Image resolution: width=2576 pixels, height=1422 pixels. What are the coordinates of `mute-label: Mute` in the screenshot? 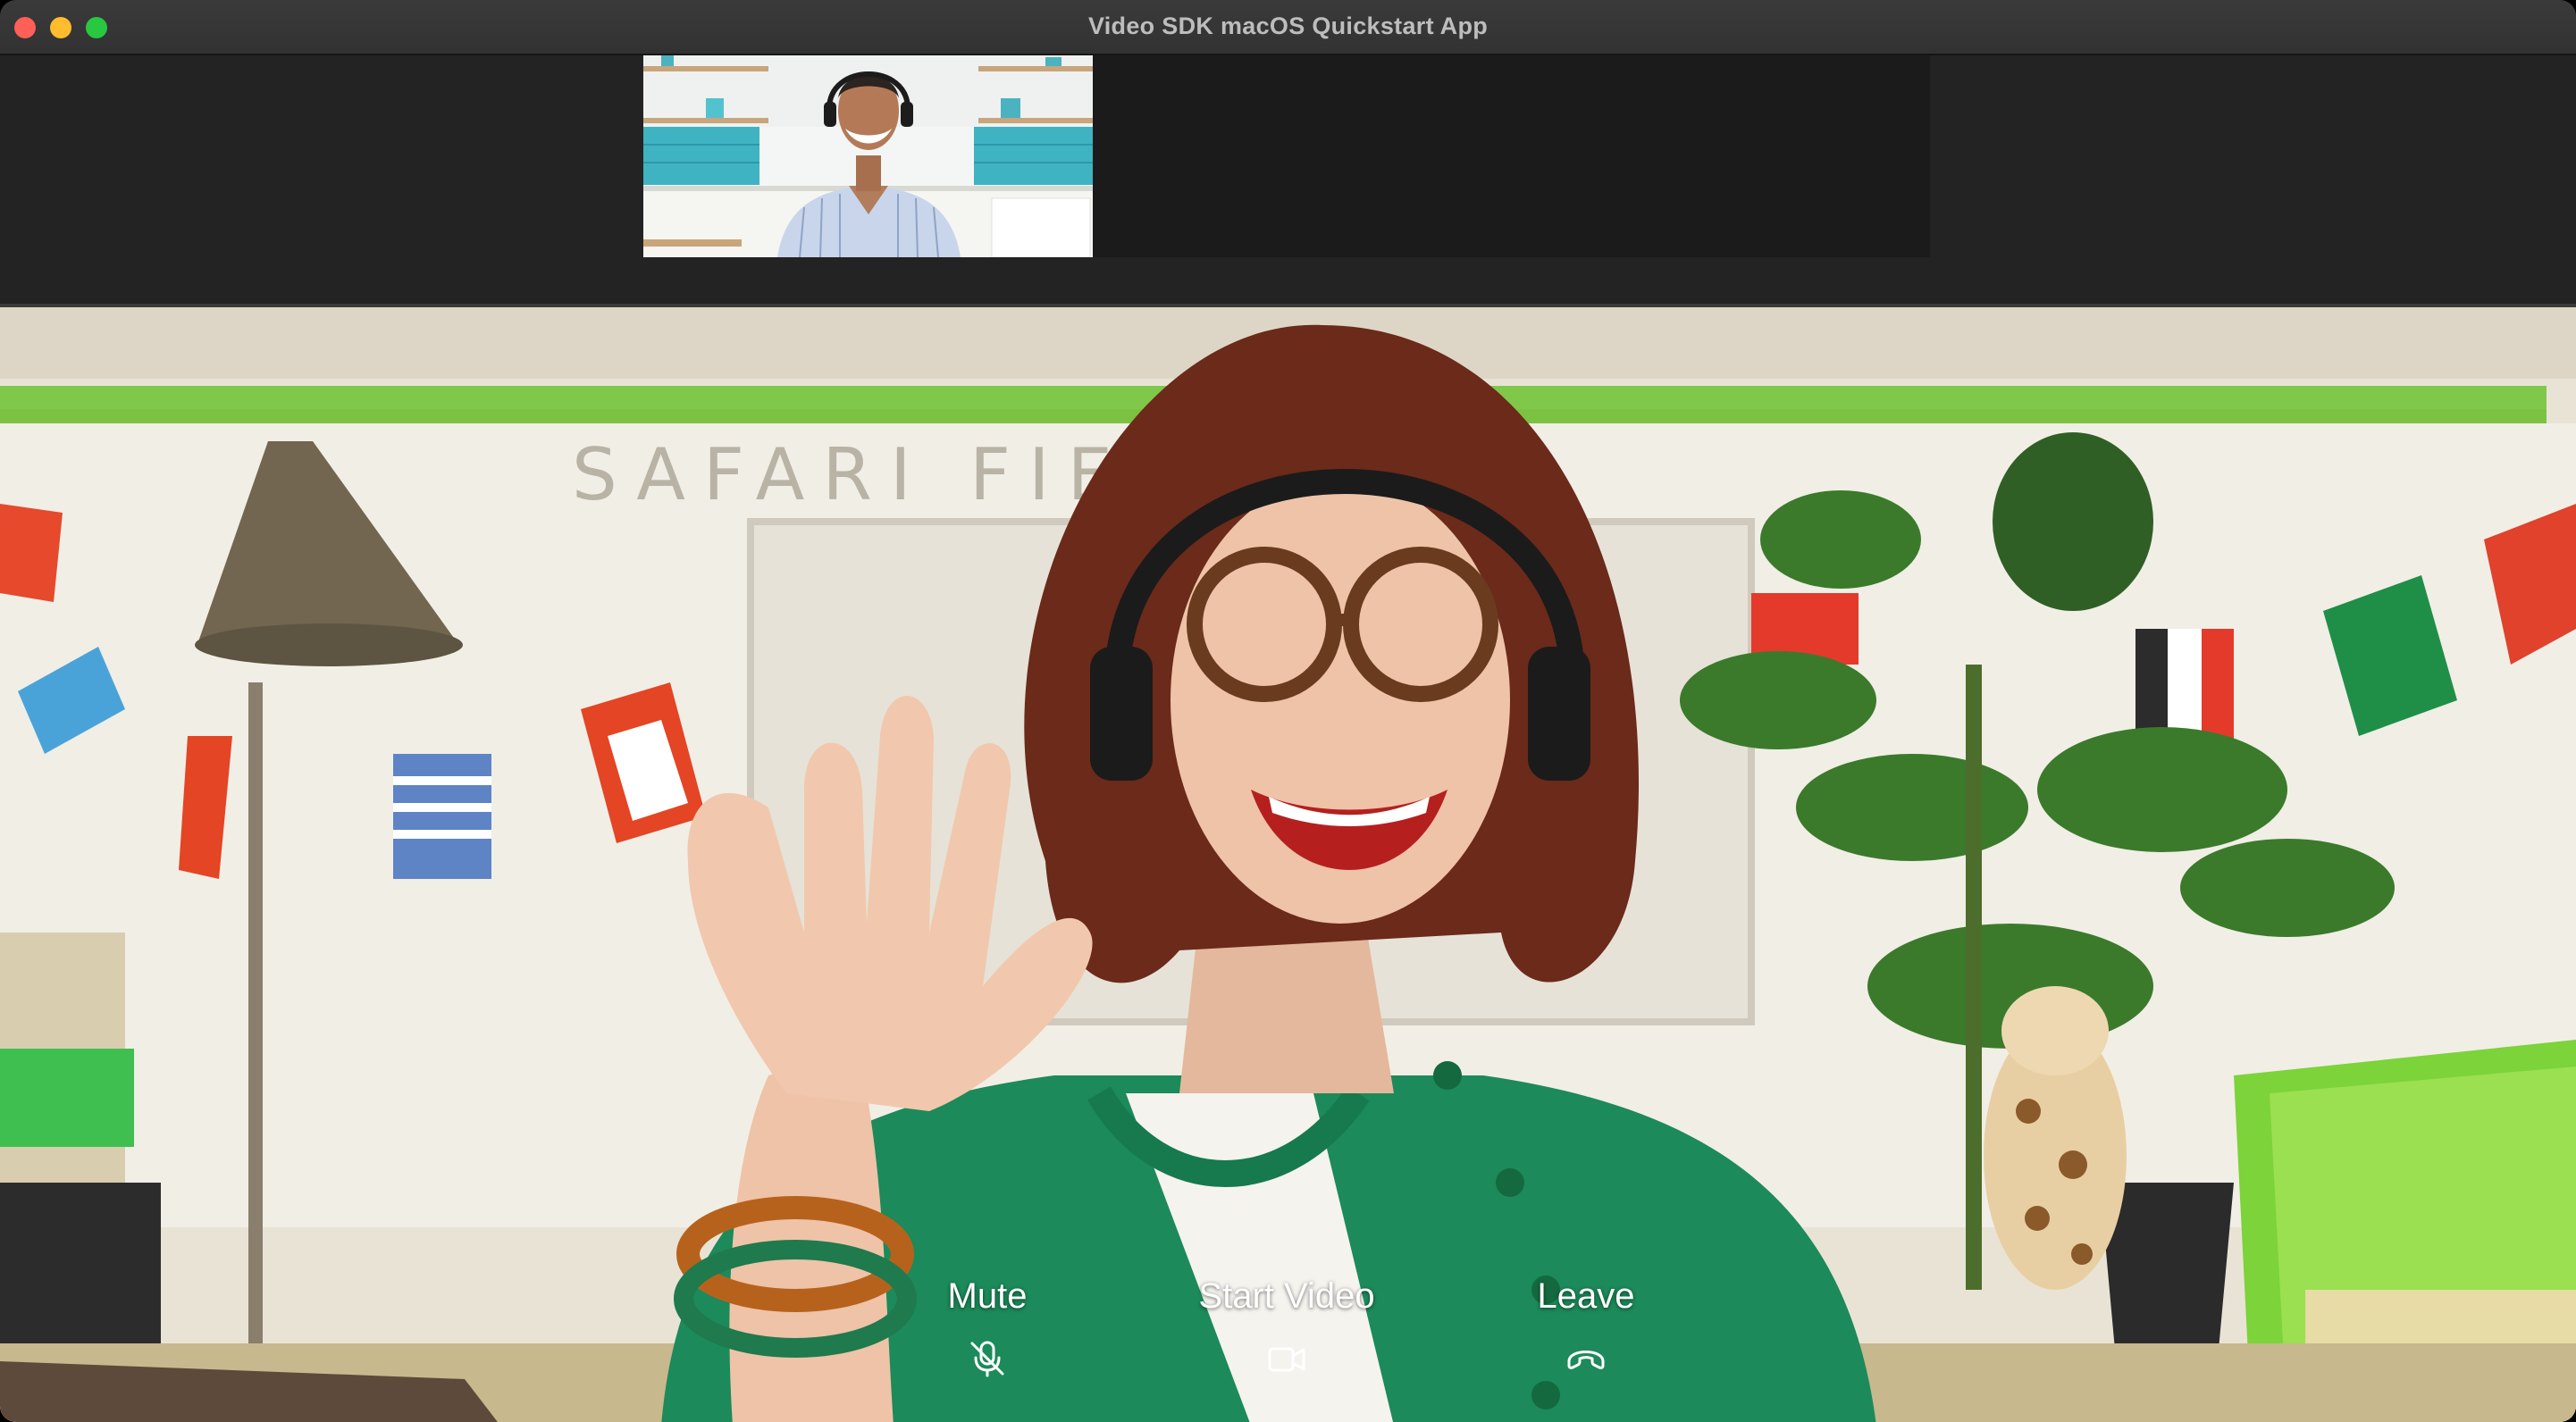 It's located at (987, 1296).